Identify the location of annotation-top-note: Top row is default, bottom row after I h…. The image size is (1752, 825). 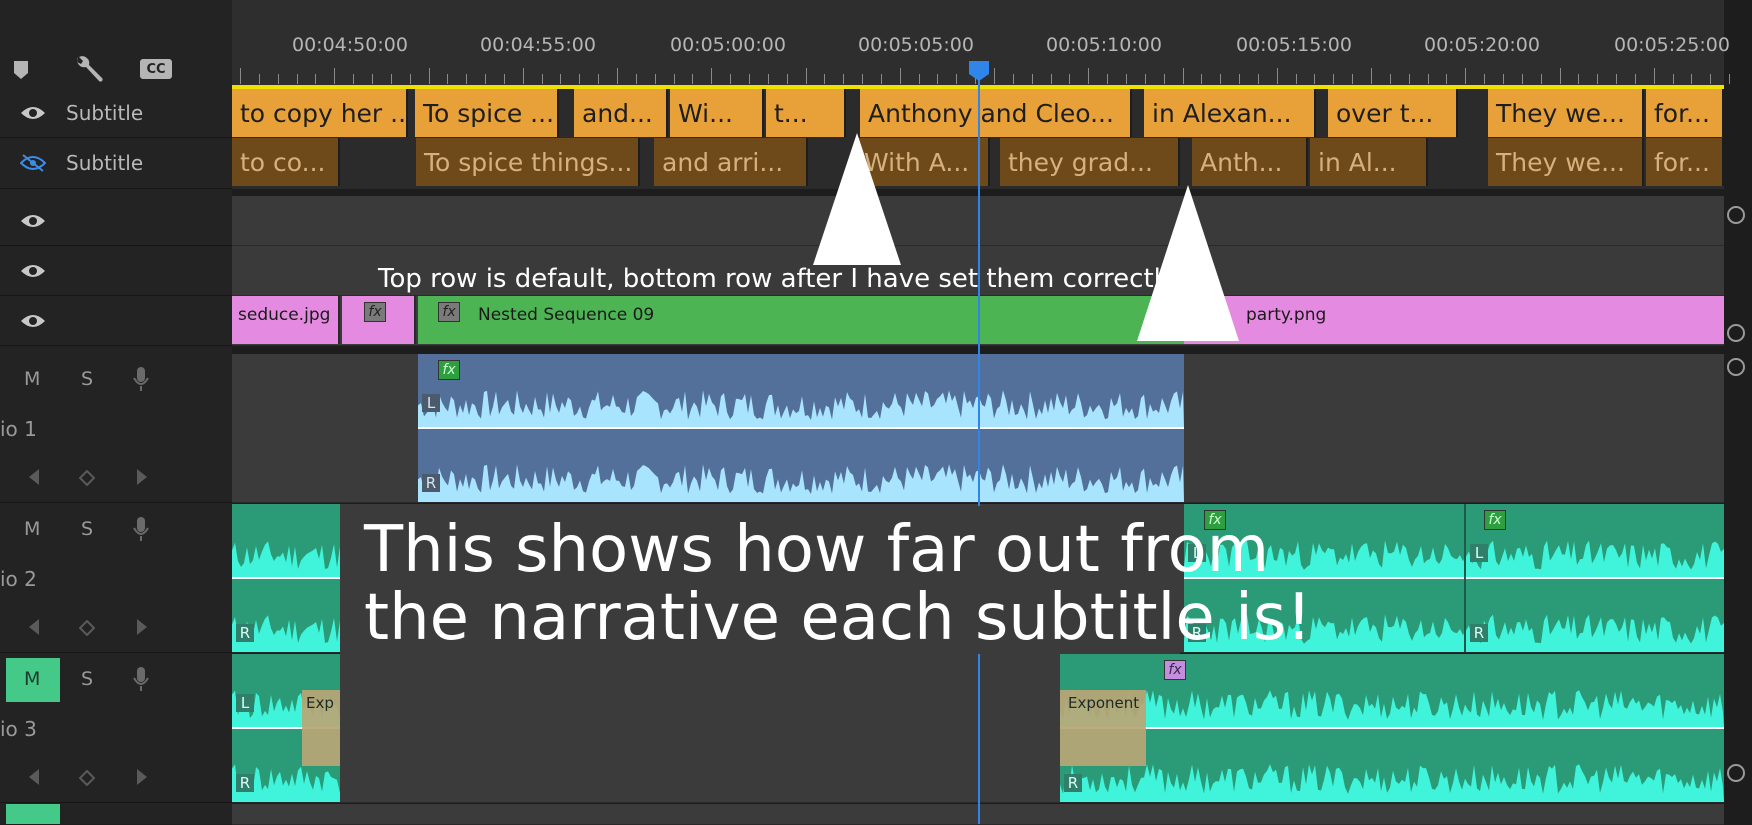
(777, 279).